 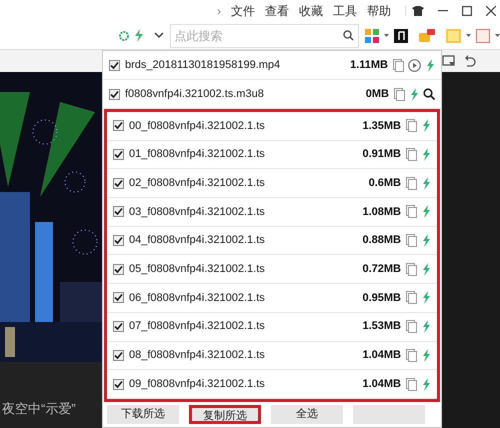 I want to click on file-name: 00_f0808vnfp4i.321002.1.ts, so click(x=197, y=126).